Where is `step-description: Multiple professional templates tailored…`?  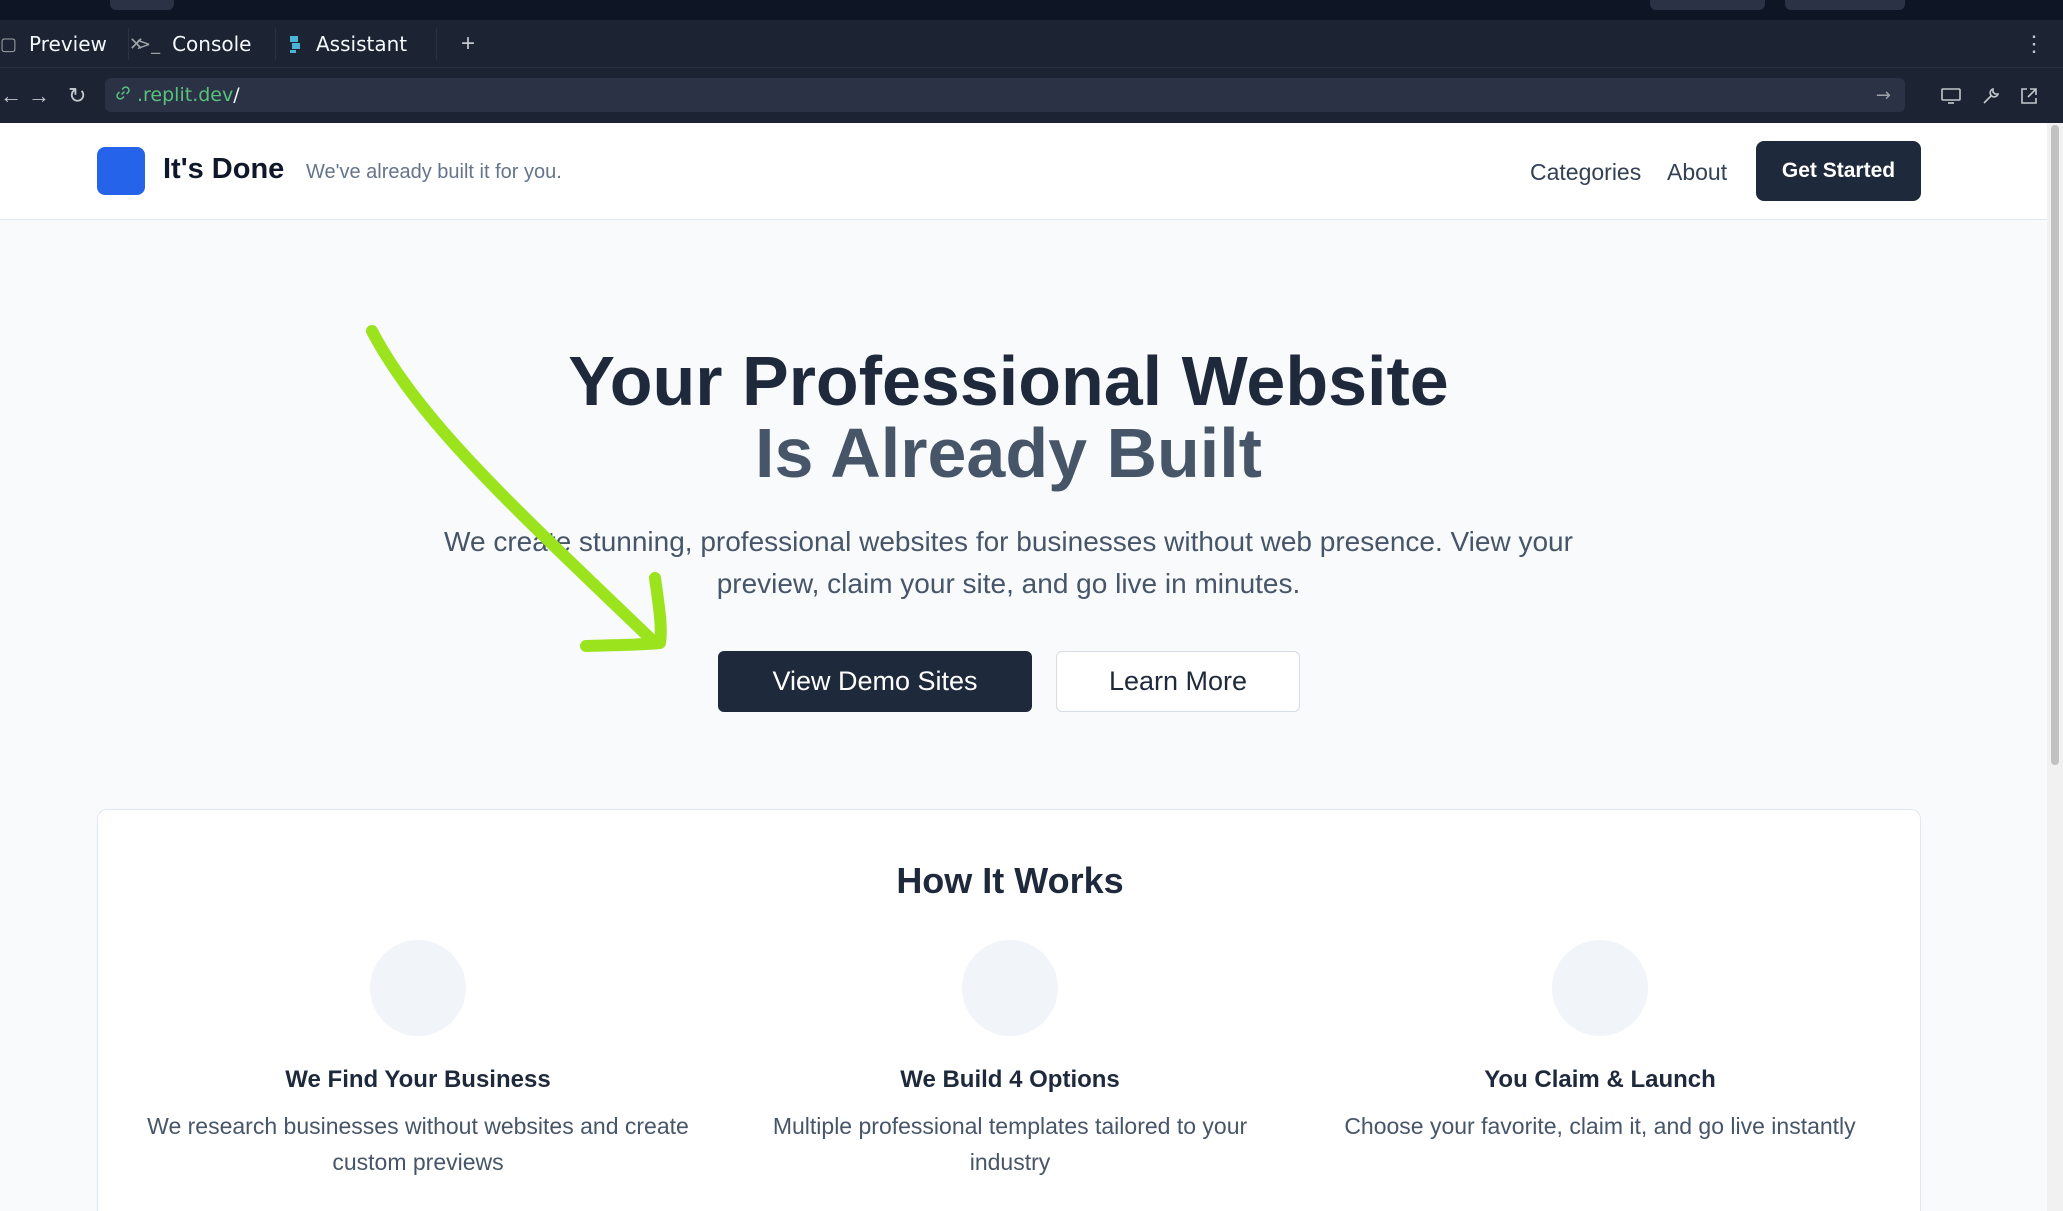 step-description: Multiple professional templates tailored… is located at coordinates (1010, 1144).